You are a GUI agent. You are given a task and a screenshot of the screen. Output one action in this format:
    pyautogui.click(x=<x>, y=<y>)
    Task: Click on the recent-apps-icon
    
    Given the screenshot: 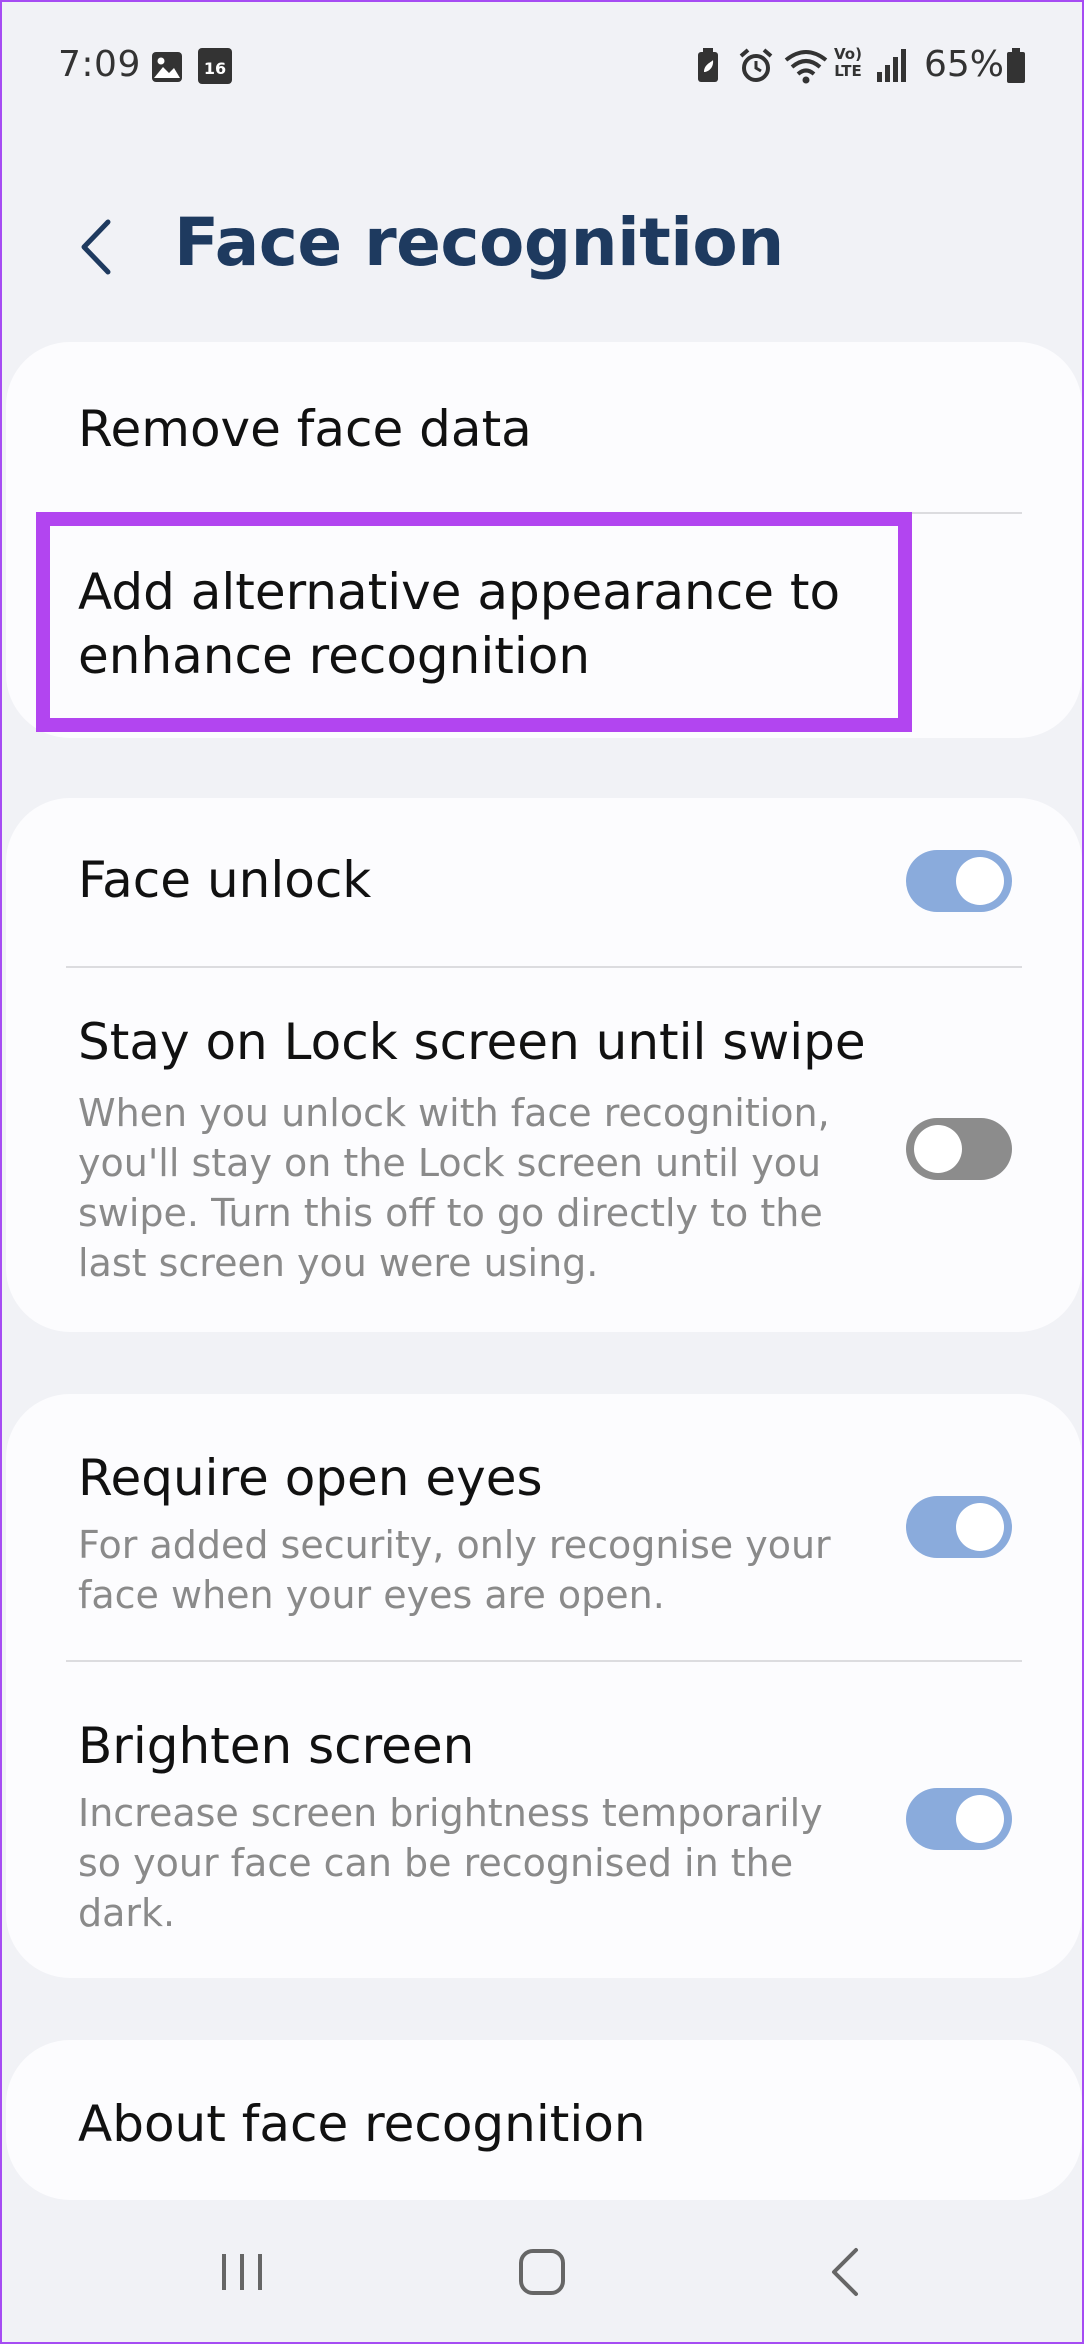 What is the action you would take?
    pyautogui.click(x=242, y=2272)
    